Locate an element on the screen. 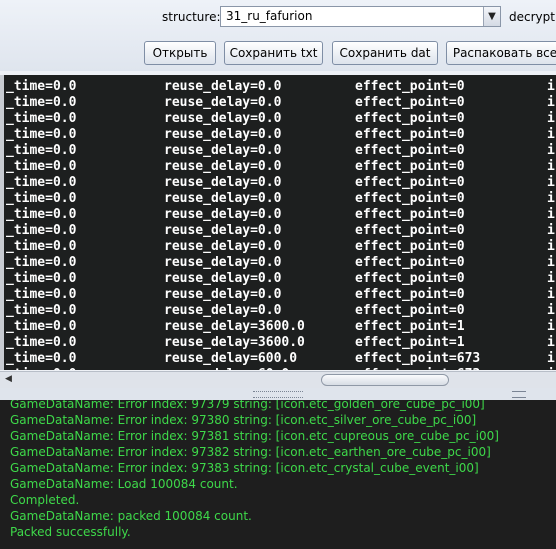 This screenshot has width=556, height=549. arrow-left-icon: ◀ is located at coordinates (8, 379).